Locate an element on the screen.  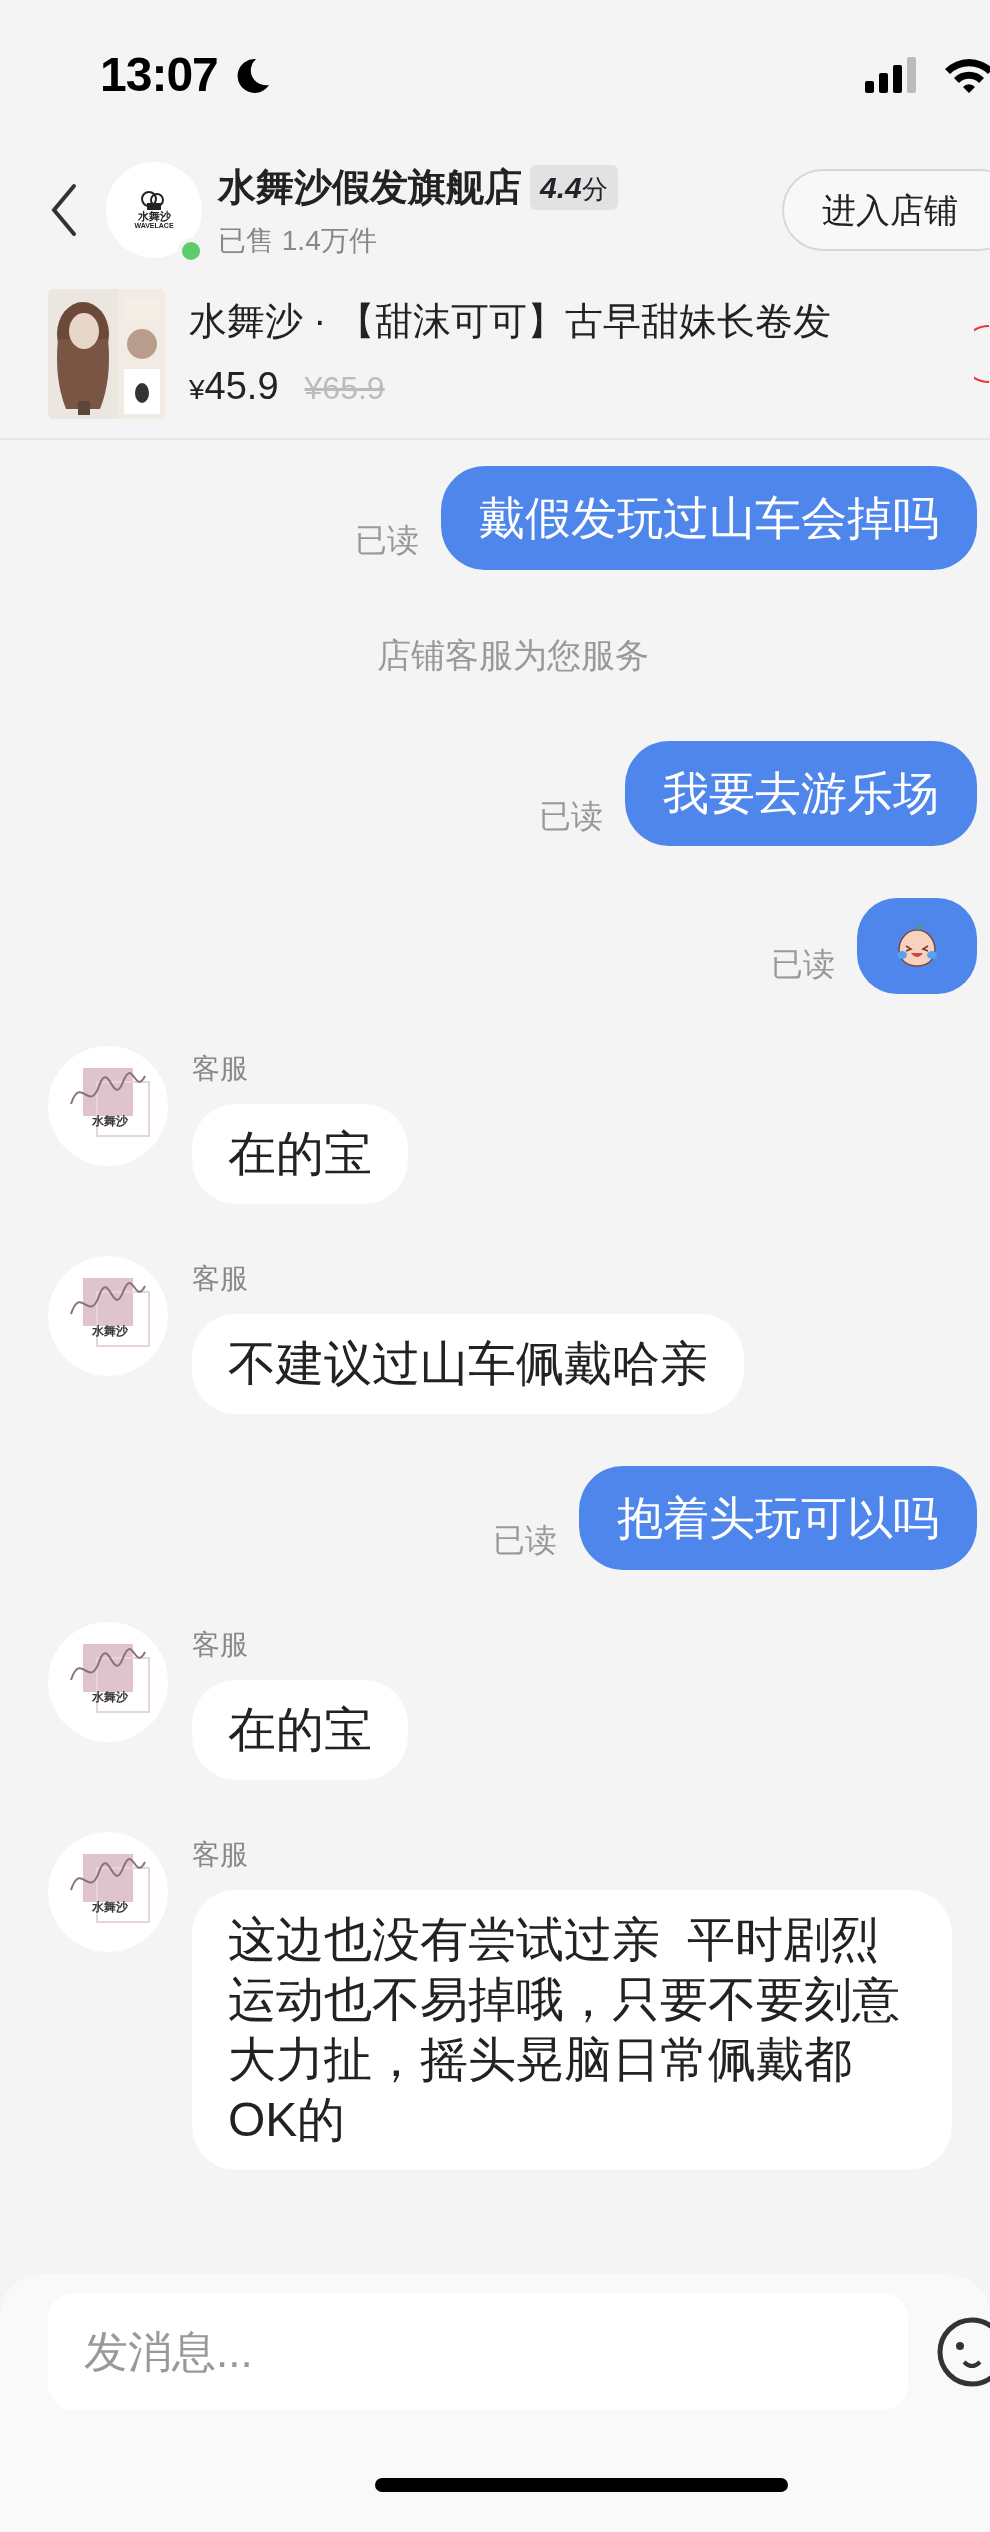
message-bubble: 抱着头玩可以吗 is located at coordinates (778, 1518).